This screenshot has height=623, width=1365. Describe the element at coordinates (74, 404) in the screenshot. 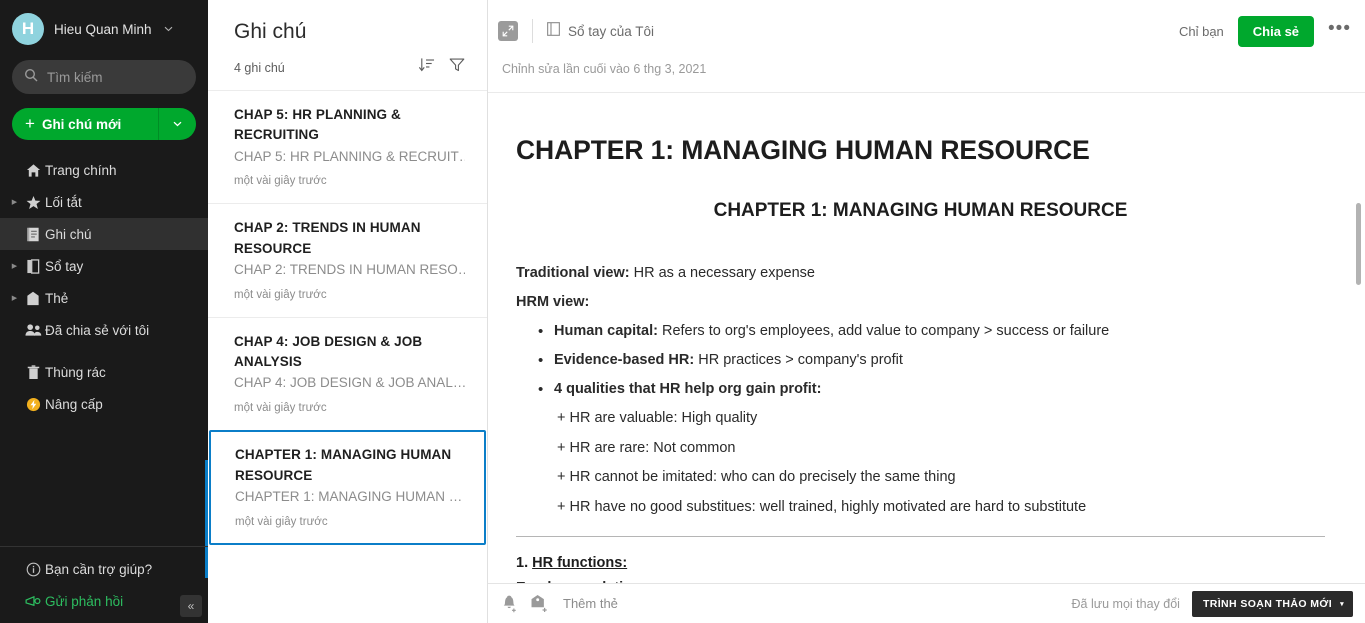

I see `sidebar-item-label: Nâng cấp` at that location.